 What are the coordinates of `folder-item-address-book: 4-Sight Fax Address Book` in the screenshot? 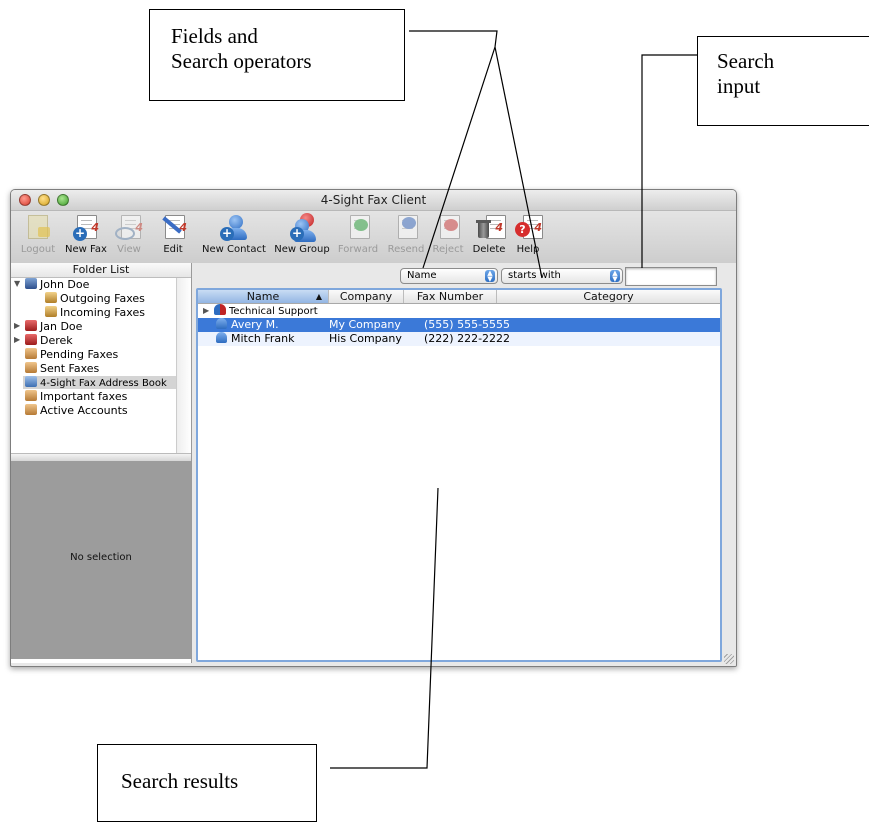 It's located at (100, 382).